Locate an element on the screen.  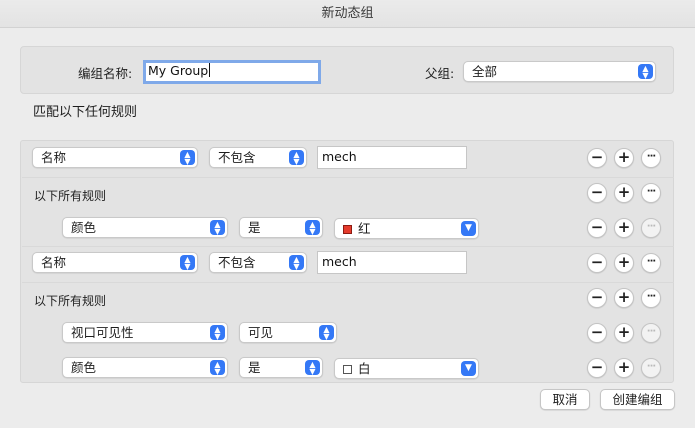
parent-group-select: 全部 ▲ ▼ is located at coordinates (559, 71).